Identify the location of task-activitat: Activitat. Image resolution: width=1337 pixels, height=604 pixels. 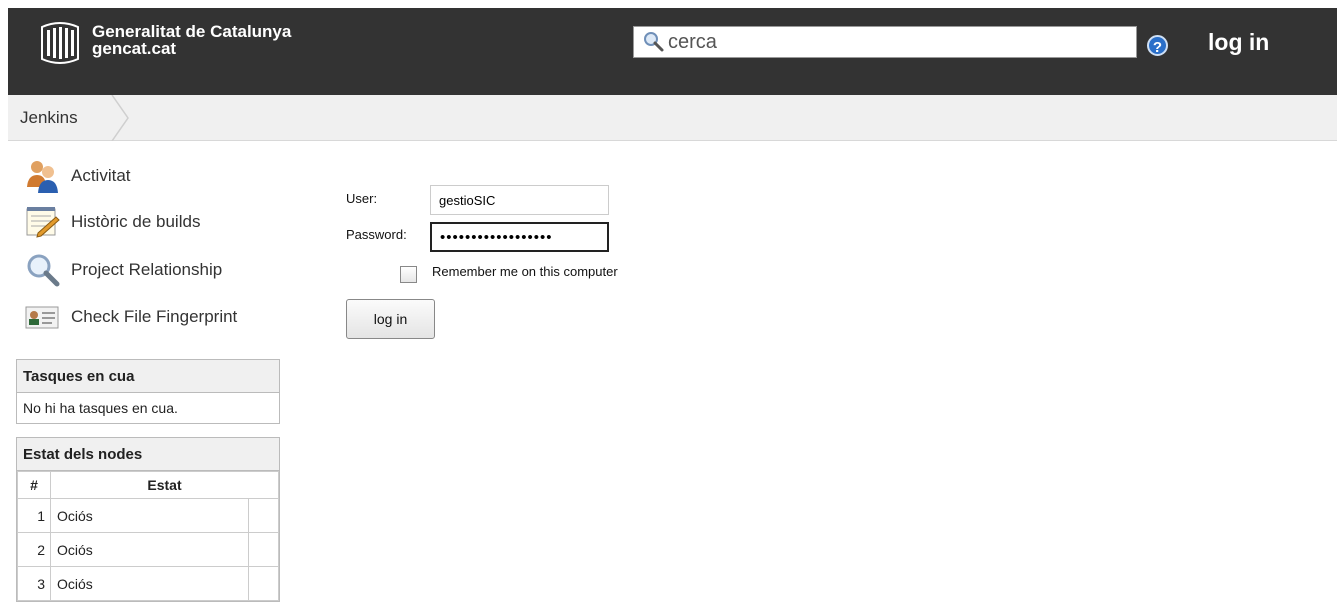
(77, 176).